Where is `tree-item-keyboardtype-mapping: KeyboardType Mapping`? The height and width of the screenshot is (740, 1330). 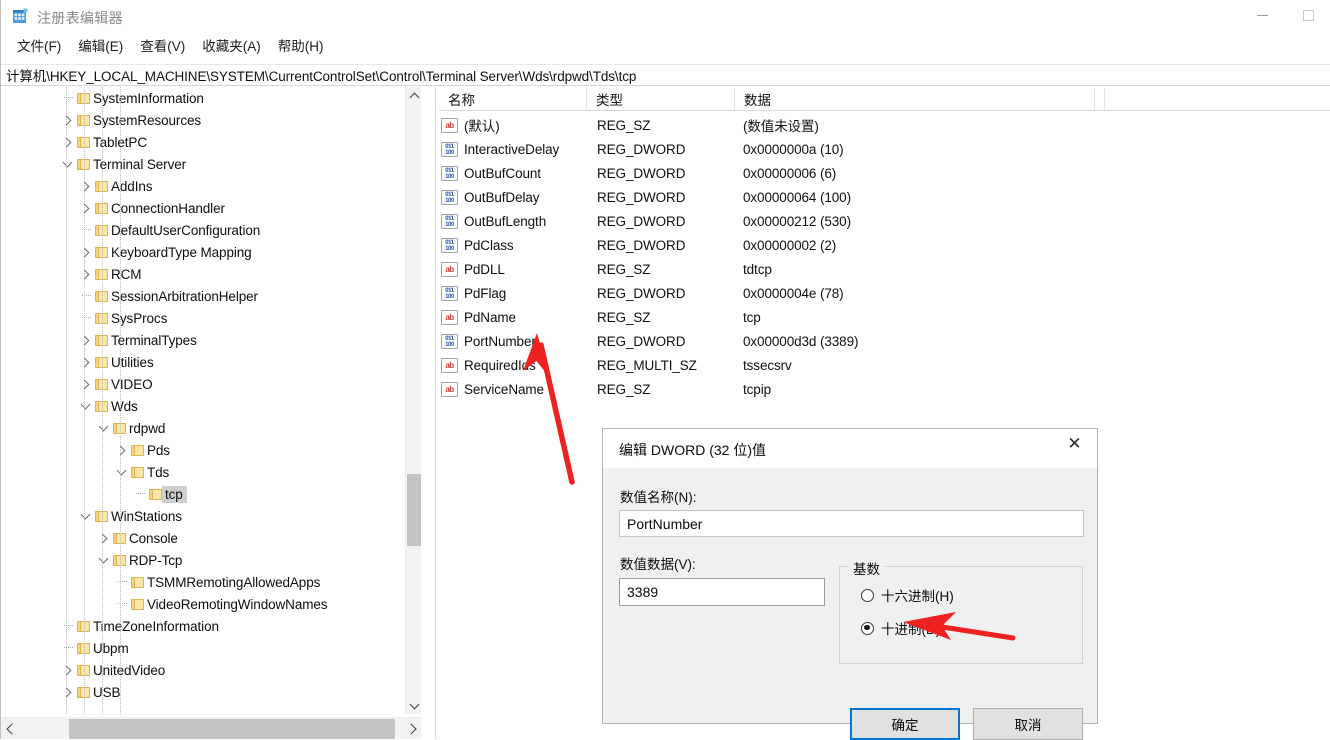
tree-item-keyboardtype-mapping: KeyboardType Mapping is located at coordinates (203, 252).